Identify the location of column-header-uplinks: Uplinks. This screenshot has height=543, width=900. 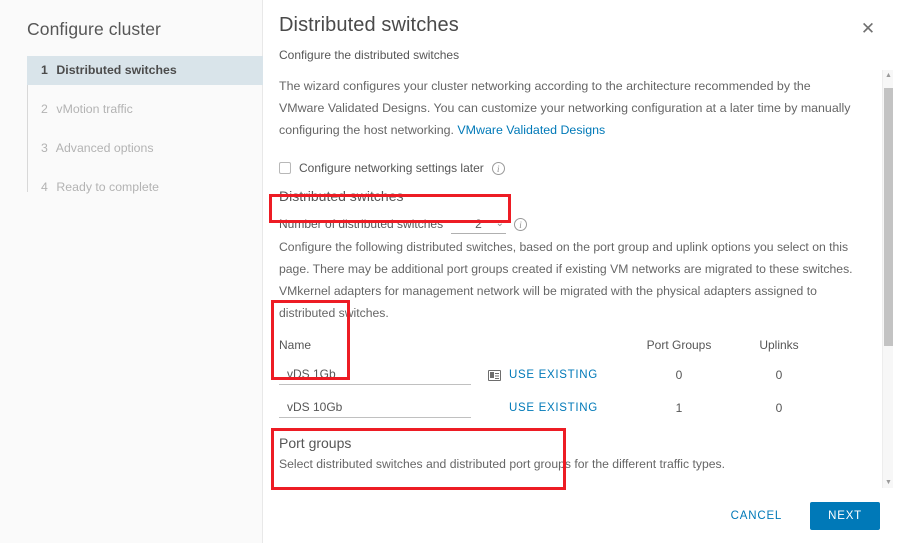
(779, 345).